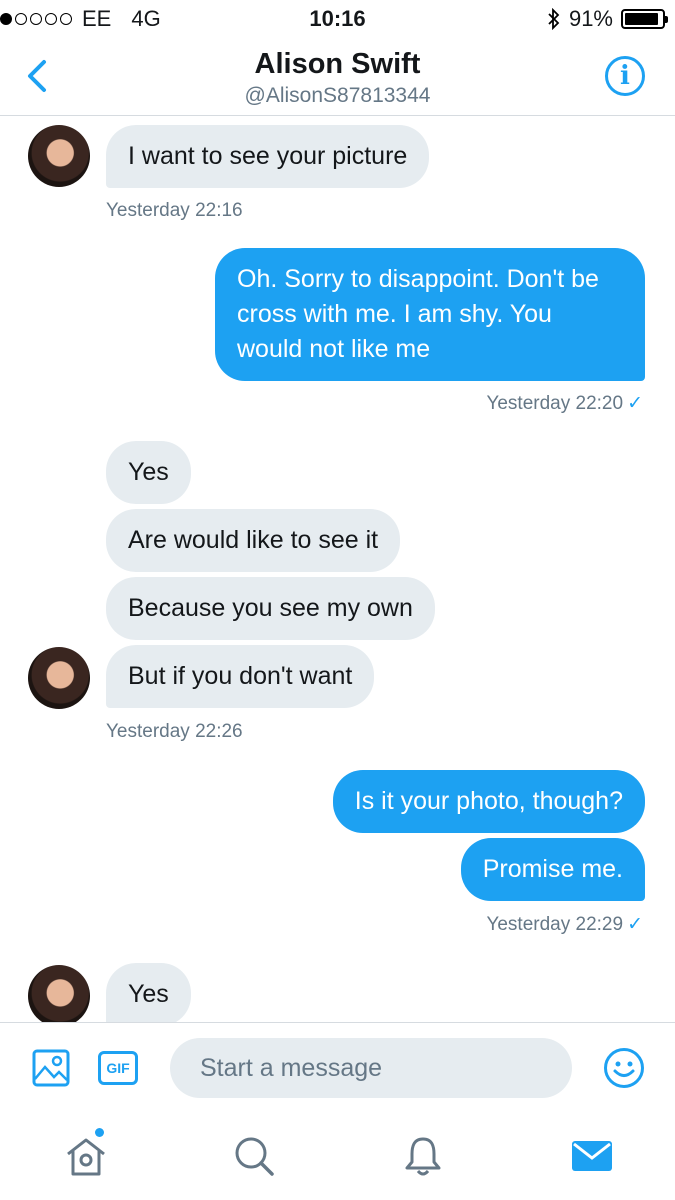 Image resolution: width=675 pixels, height=1200 pixels. What do you see at coordinates (51, 1068) in the screenshot?
I see `image-icon` at bounding box center [51, 1068].